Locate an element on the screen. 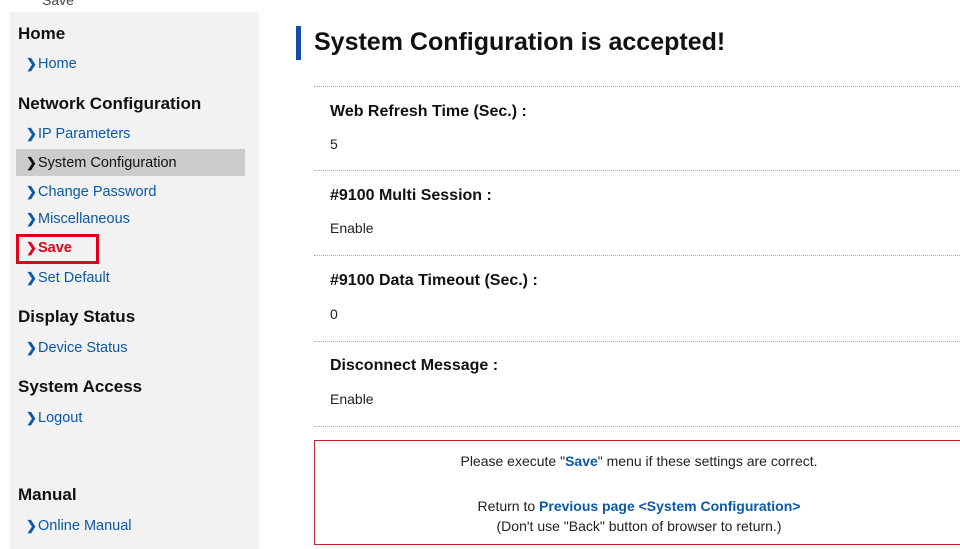  field-value-web-refresh-time: 5 is located at coordinates (334, 144).